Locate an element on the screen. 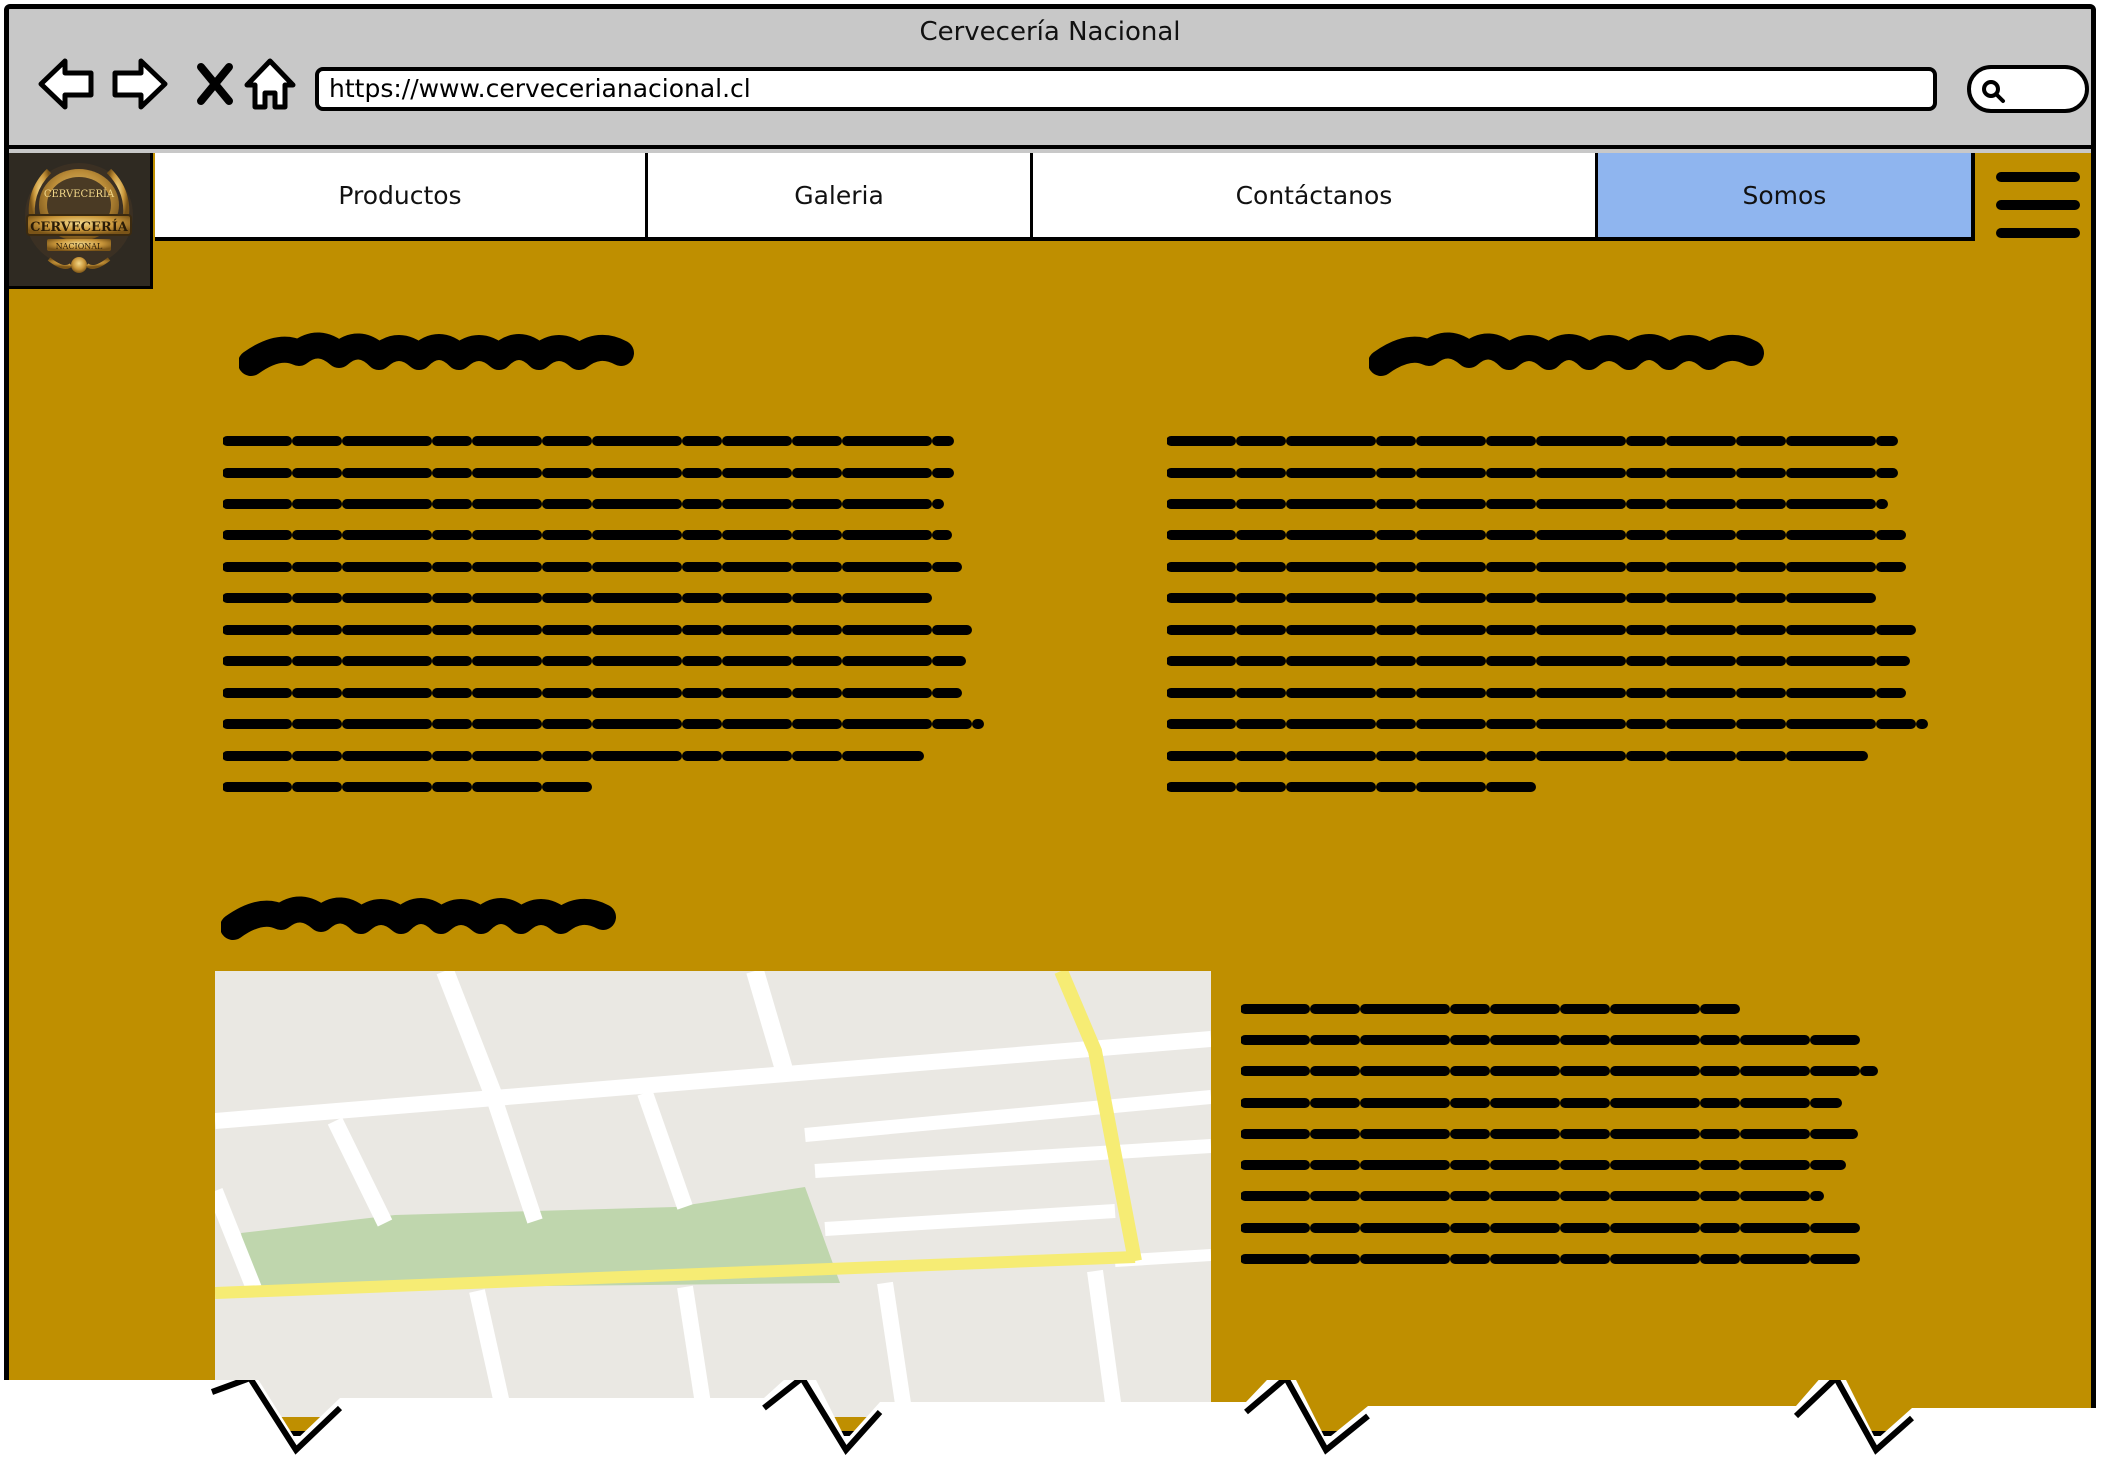 The image size is (2104, 1476). location-map is located at coordinates (713, 1194).